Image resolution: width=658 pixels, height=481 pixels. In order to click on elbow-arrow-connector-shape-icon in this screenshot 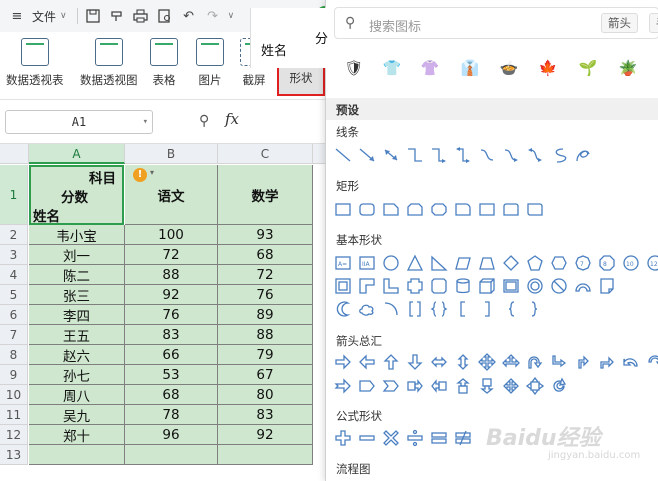, I will do `click(439, 155)`.